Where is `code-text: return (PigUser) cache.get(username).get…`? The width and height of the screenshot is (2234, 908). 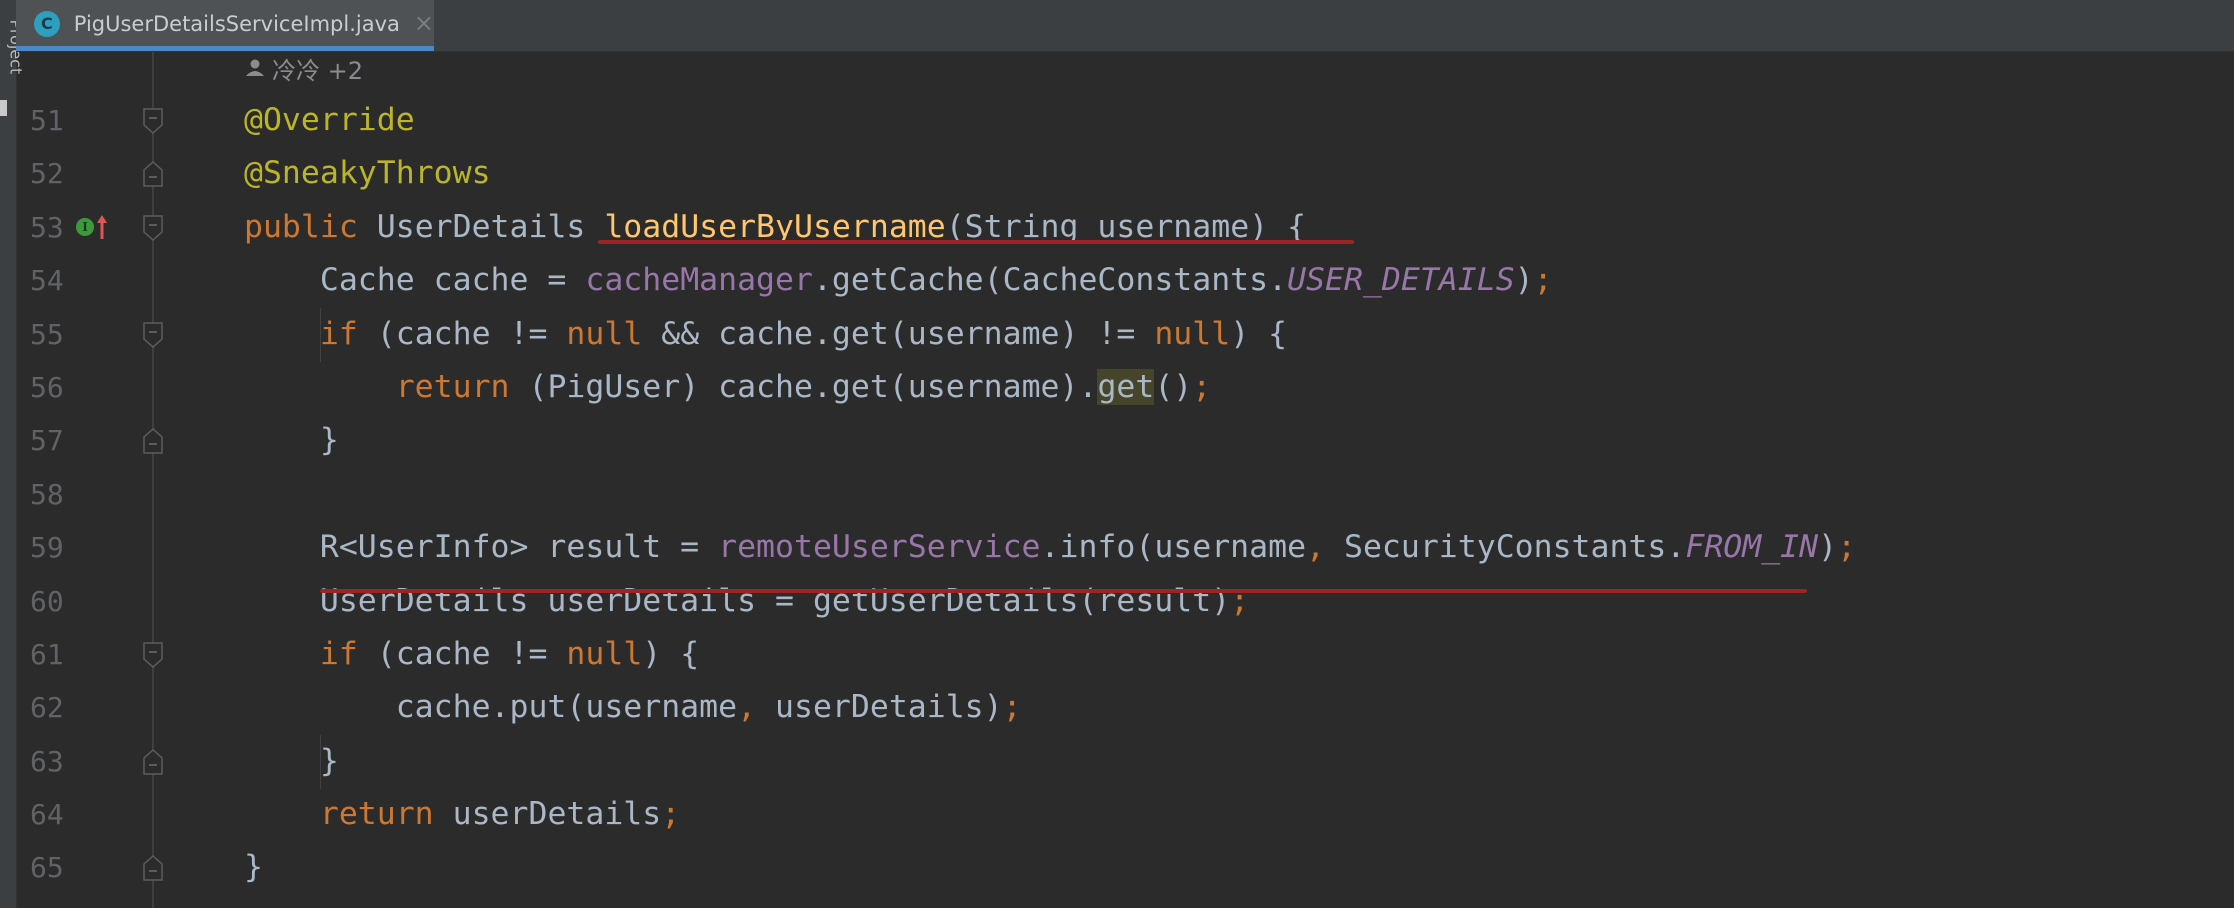 code-text: return (PigUser) cache.get(username).get… is located at coordinates (727, 387).